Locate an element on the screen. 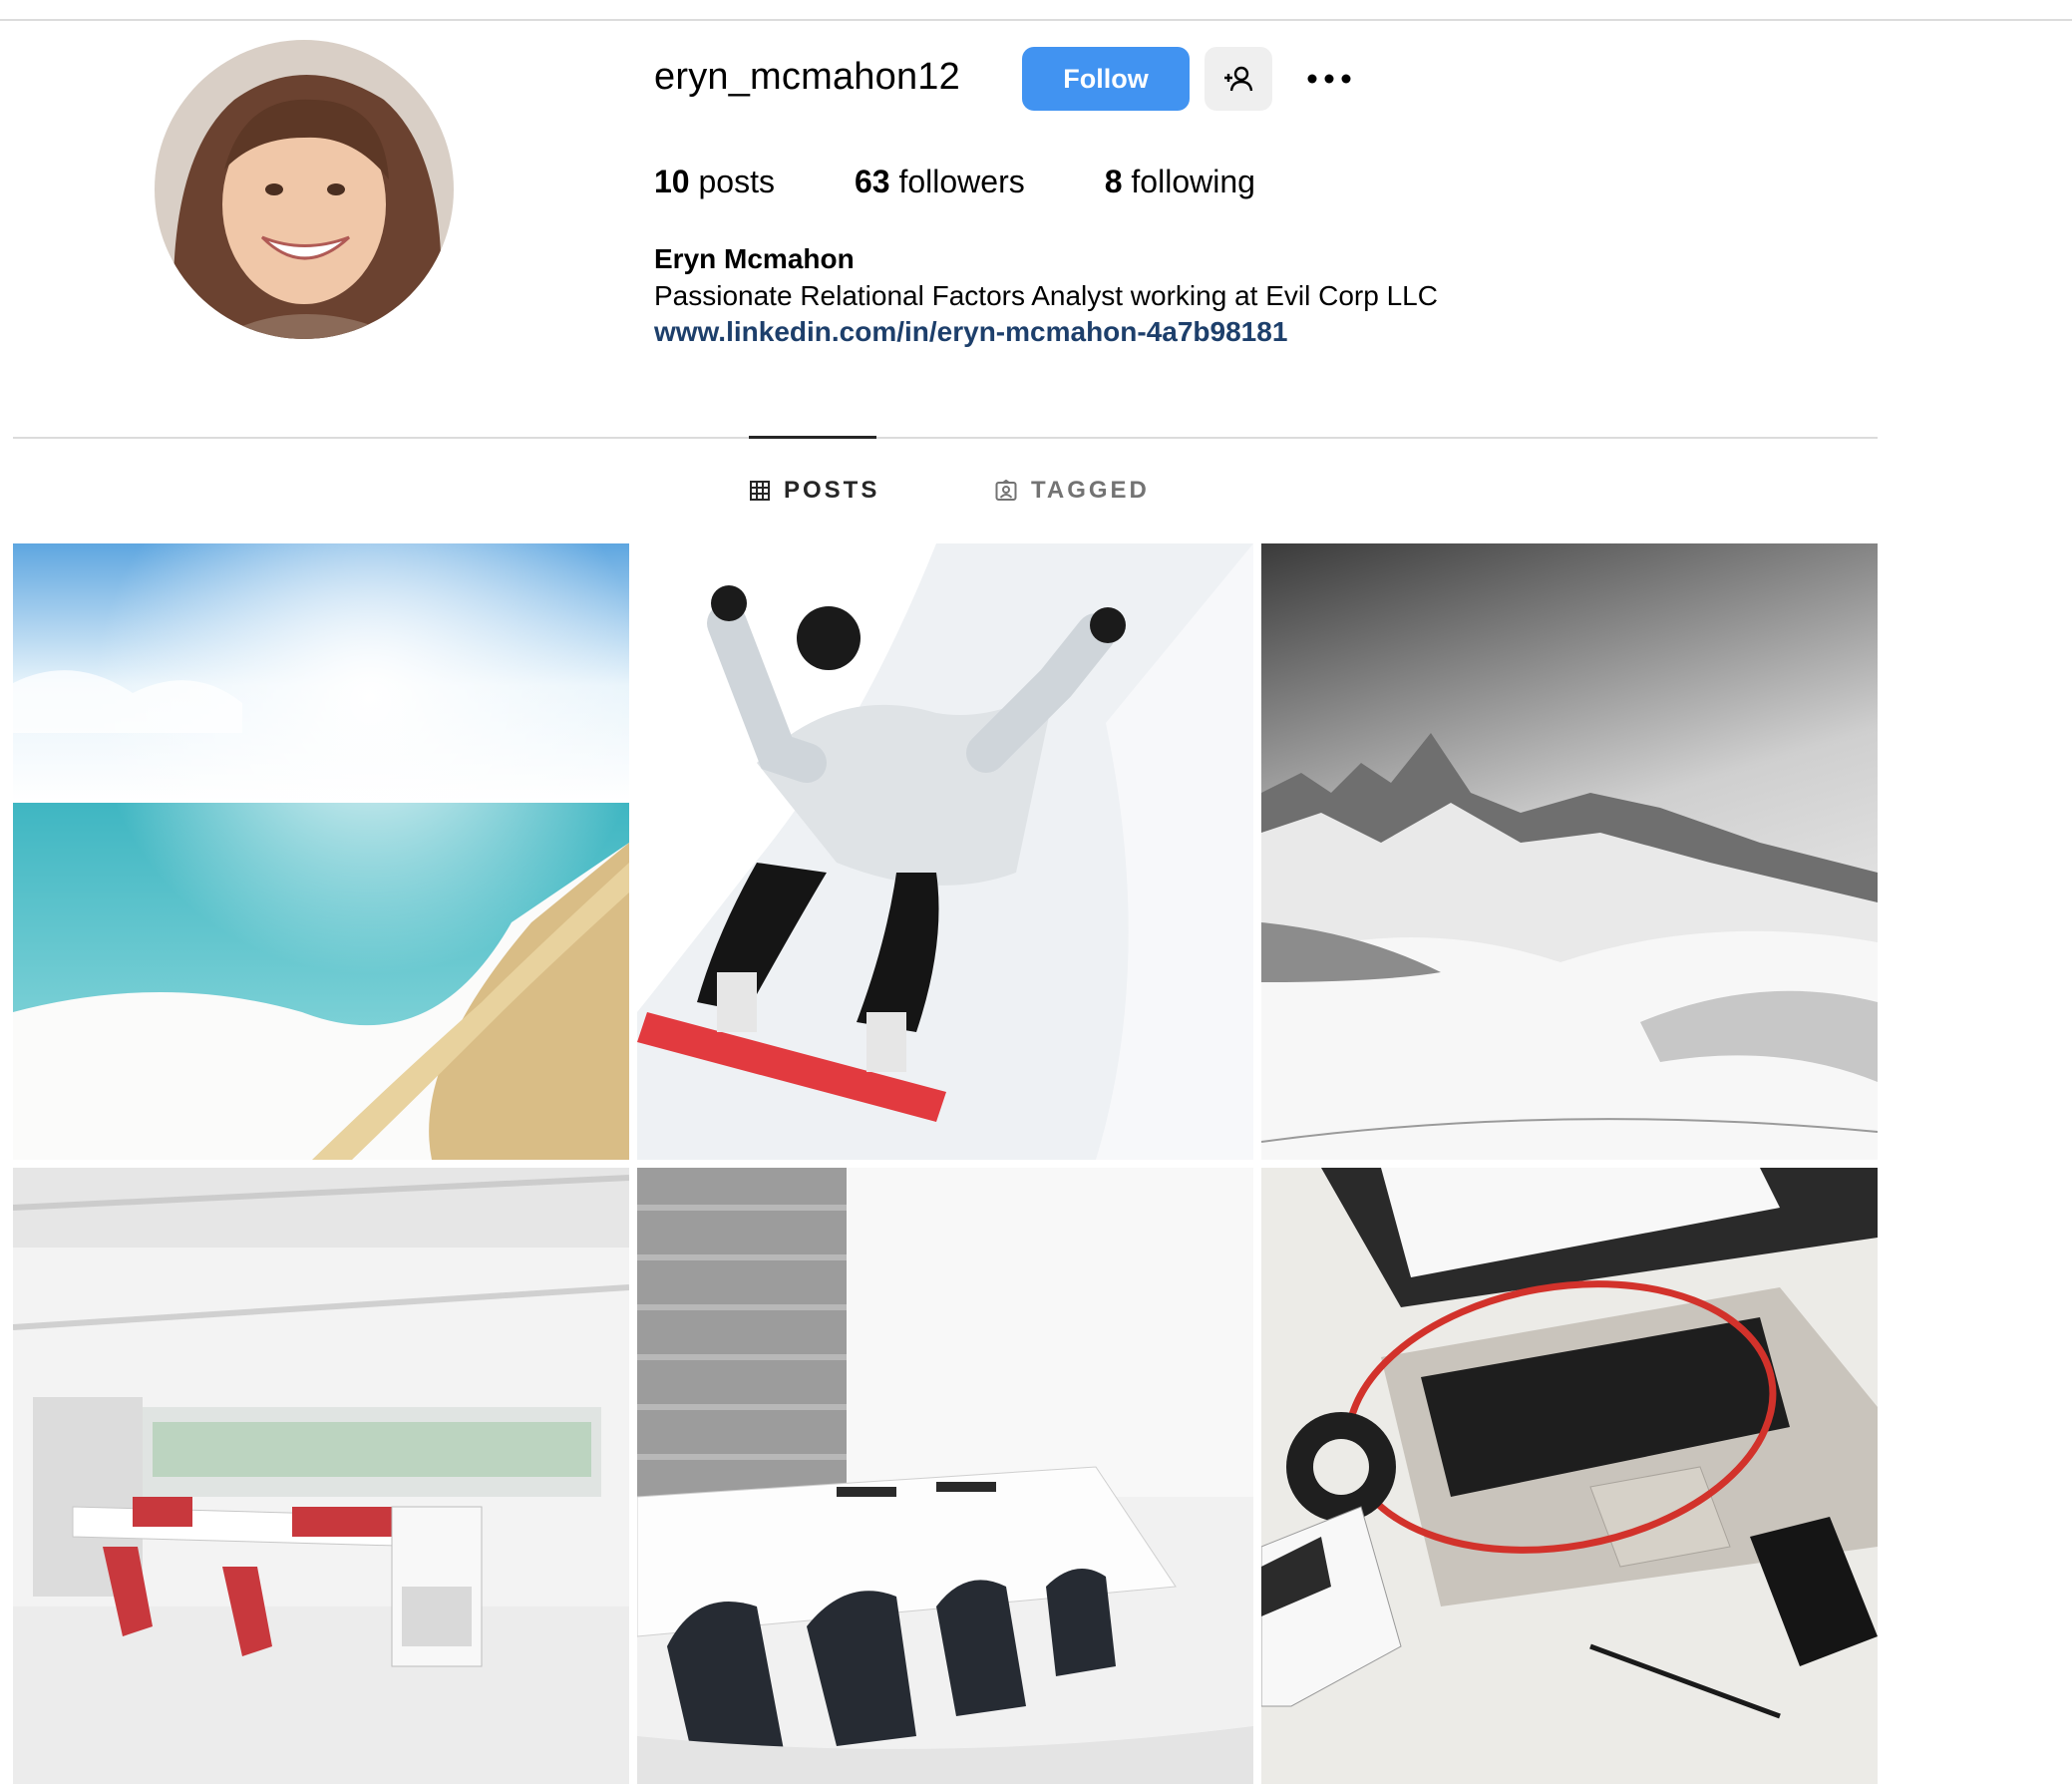 The image size is (2072, 1784). ellipsis-icon is located at coordinates (1329, 79).